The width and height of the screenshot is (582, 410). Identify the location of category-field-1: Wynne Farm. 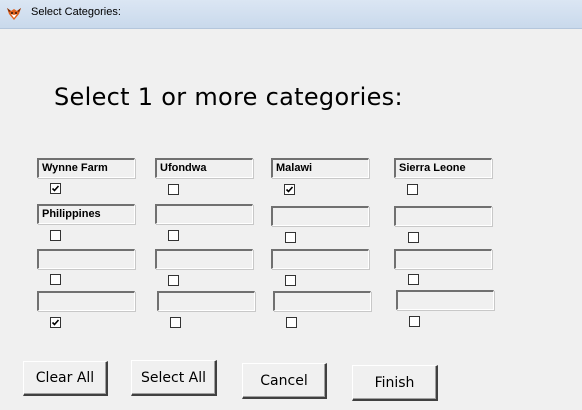
(86, 168).